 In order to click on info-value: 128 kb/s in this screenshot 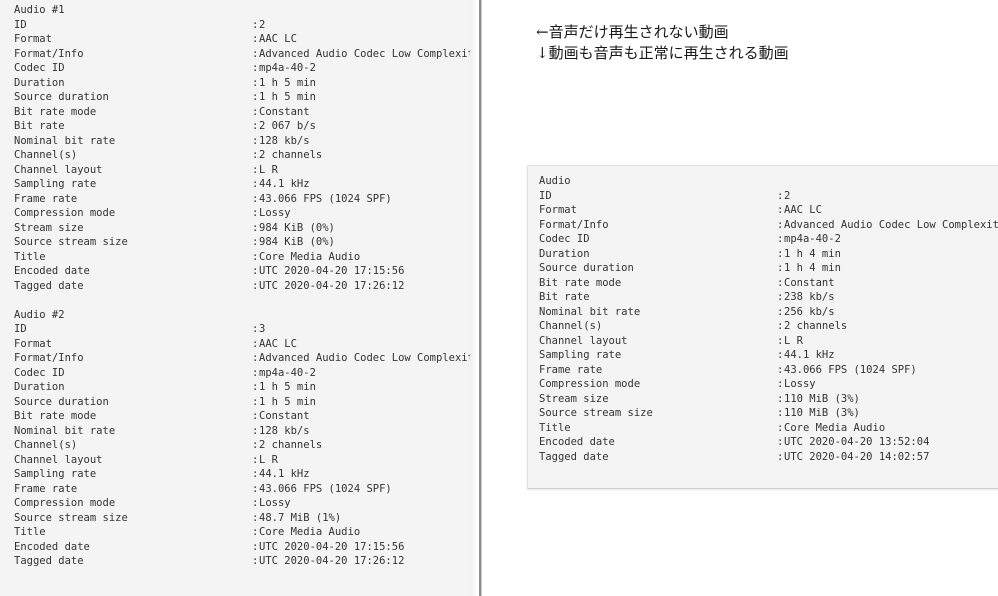, I will do `click(284, 140)`.